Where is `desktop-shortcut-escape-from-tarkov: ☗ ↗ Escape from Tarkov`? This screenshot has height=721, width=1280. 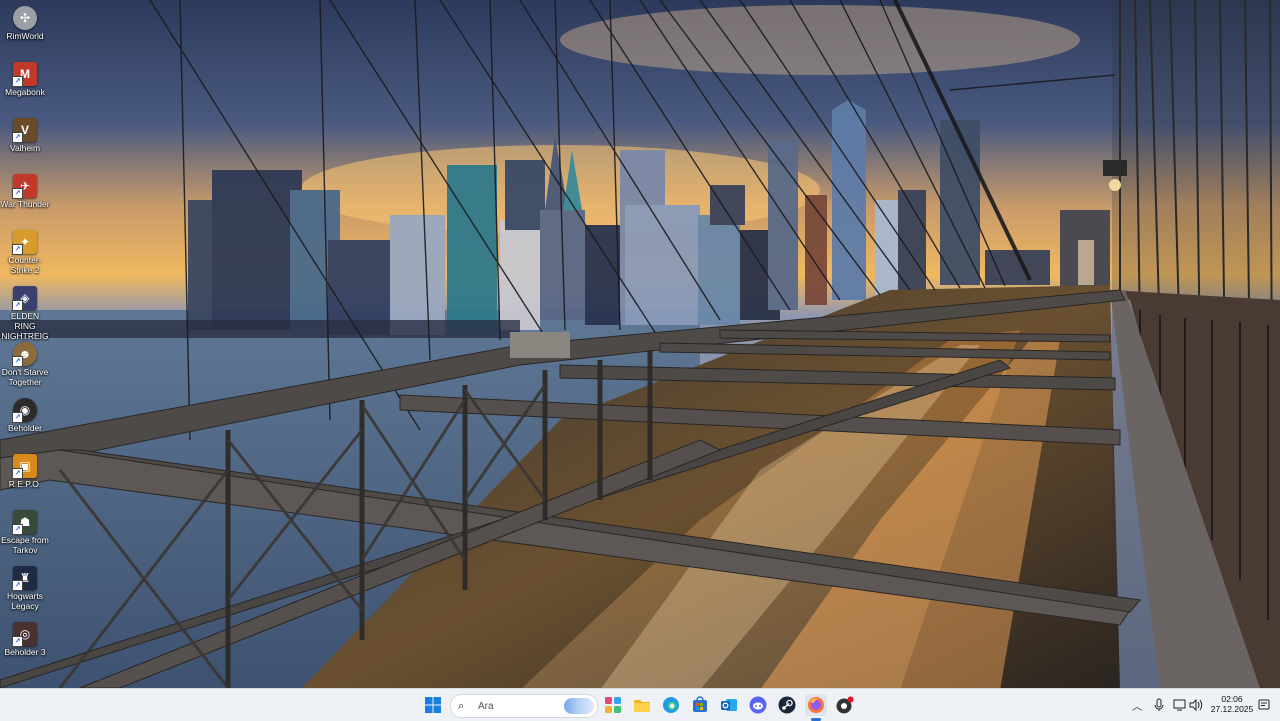 desktop-shortcut-escape-from-tarkov: ☗ ↗ Escape from Tarkov is located at coordinates (25, 530).